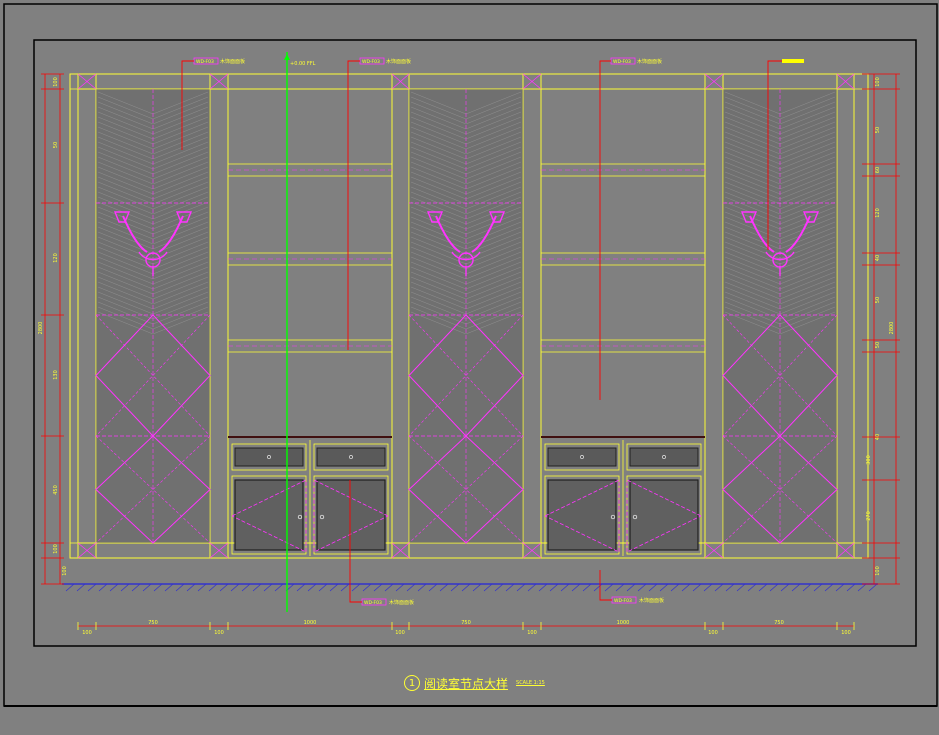 The height and width of the screenshot is (735, 939). What do you see at coordinates (878, 258) in the screenshot?
I see `dim-right-4: 40` at bounding box center [878, 258].